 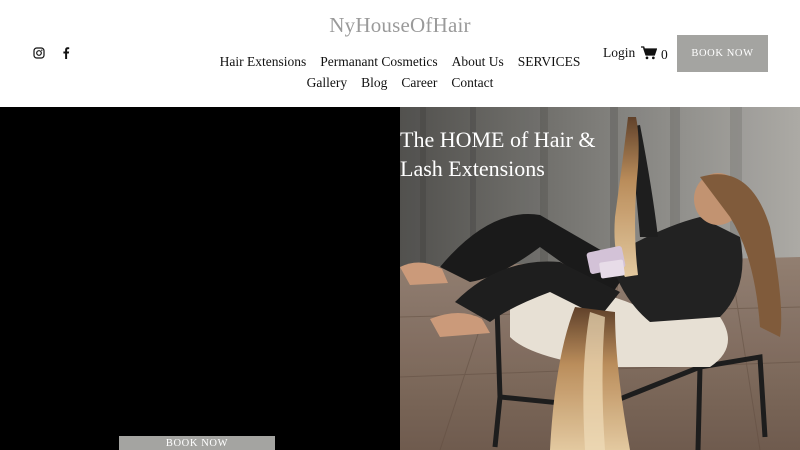 What do you see at coordinates (419, 83) in the screenshot?
I see `nav-career: Career` at bounding box center [419, 83].